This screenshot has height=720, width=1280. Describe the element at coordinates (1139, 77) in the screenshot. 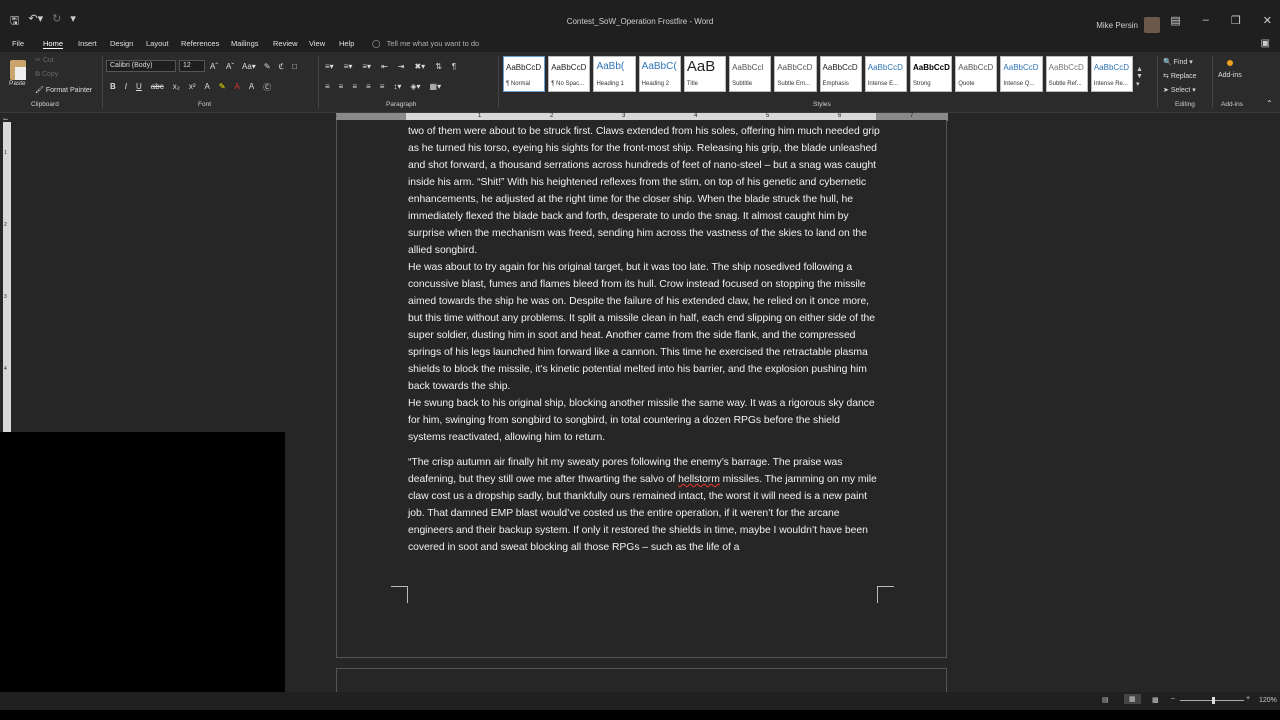

I see `styles-more-icon: ▲ ▼ ▾` at that location.